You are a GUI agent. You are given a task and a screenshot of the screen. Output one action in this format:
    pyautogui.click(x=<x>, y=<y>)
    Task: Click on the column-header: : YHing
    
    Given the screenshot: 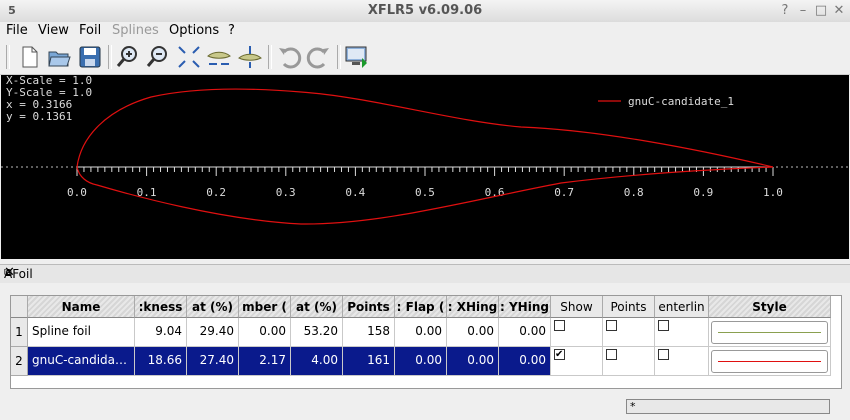 What is the action you would take?
    pyautogui.click(x=525, y=307)
    